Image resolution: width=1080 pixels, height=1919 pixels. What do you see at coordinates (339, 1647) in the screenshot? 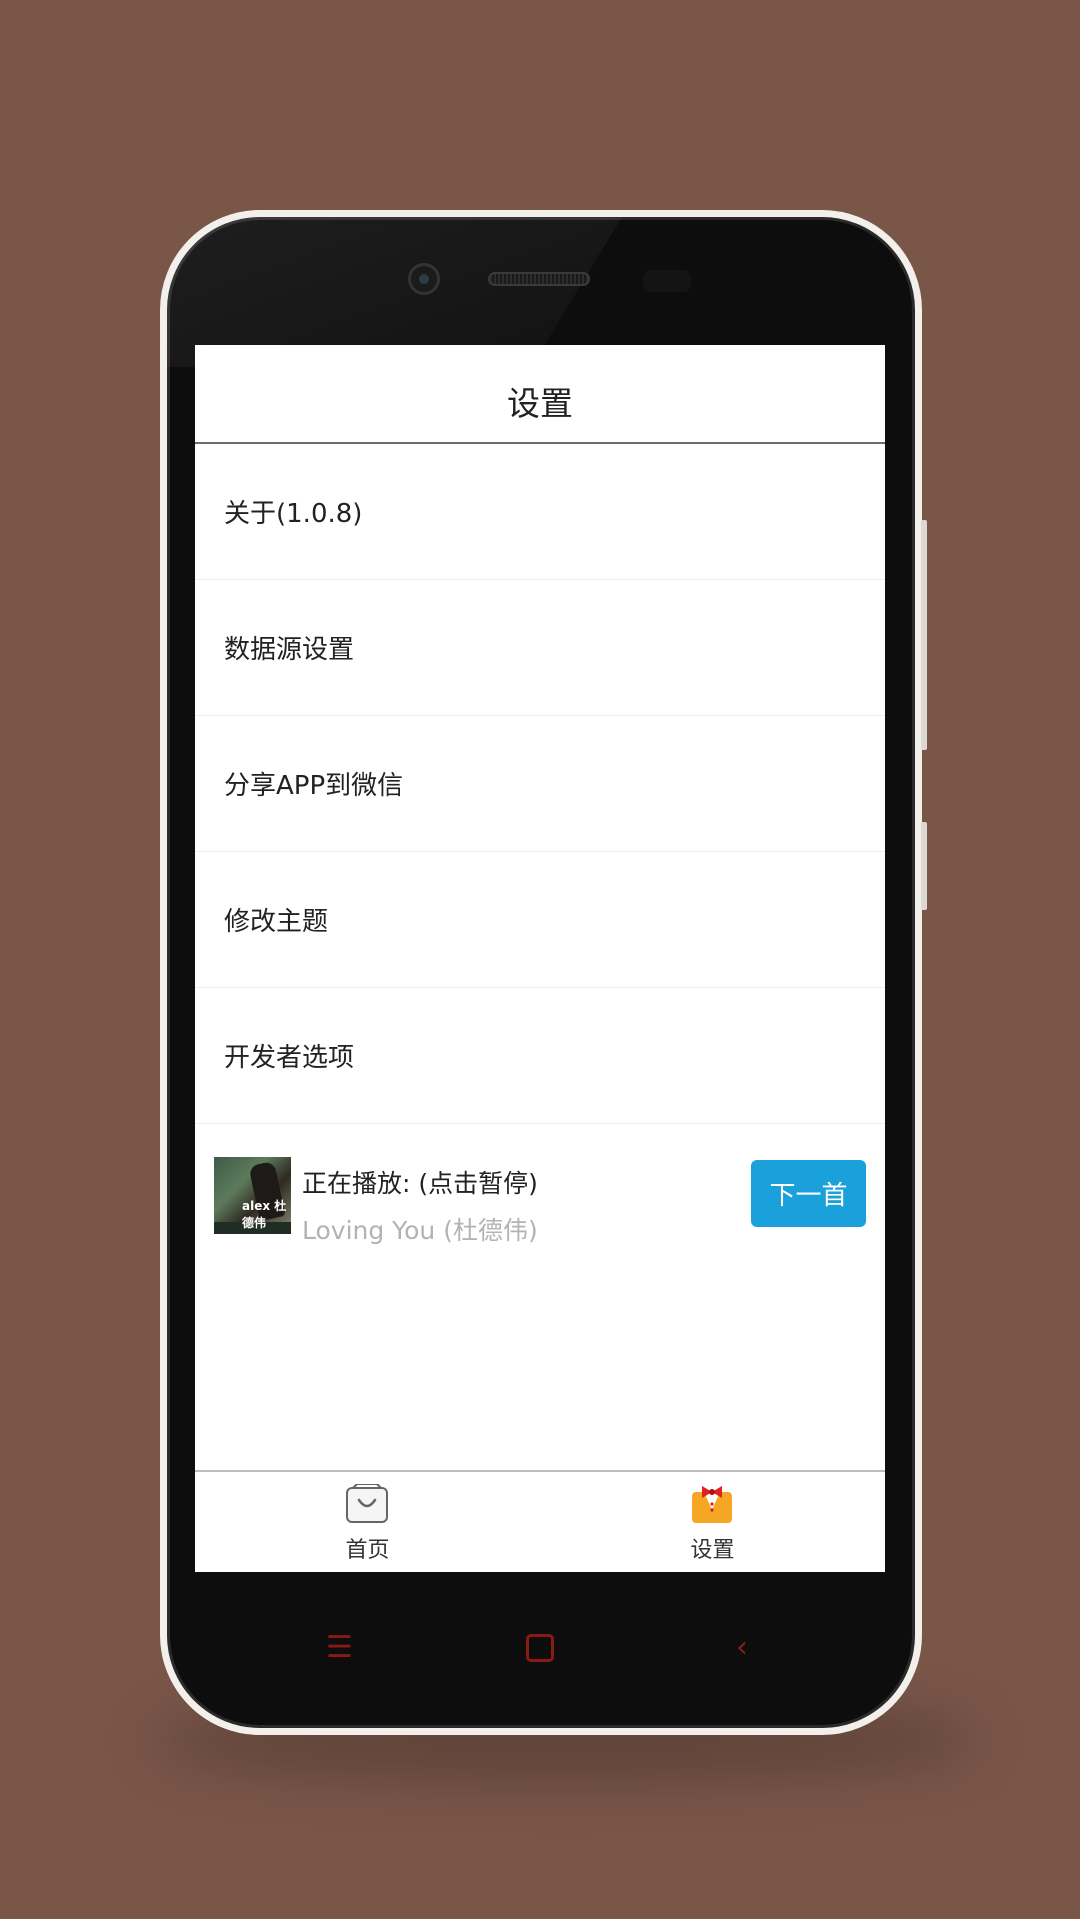
I see `menu-icon: ☰` at bounding box center [339, 1647].